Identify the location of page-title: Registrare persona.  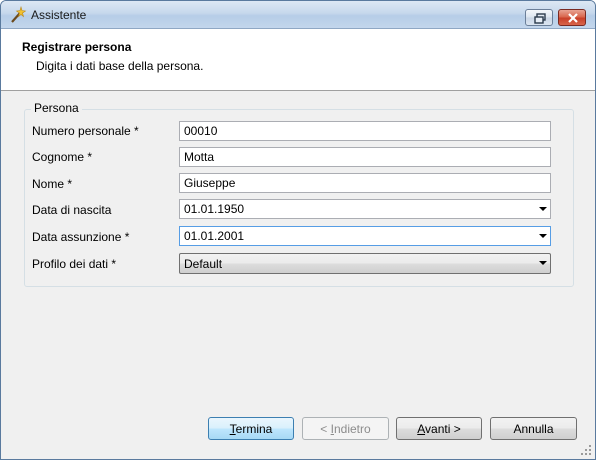
(77, 47).